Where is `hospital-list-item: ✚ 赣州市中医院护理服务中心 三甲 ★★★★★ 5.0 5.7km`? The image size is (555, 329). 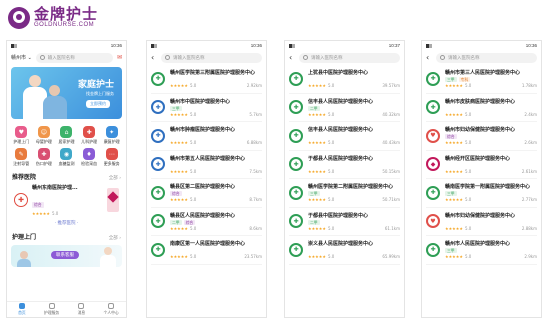
hospital-list-item: ✚ 赣州市中医院护理服务中心 三甲 ★★★★★ 5.0 5.7km is located at coordinates (206, 108).